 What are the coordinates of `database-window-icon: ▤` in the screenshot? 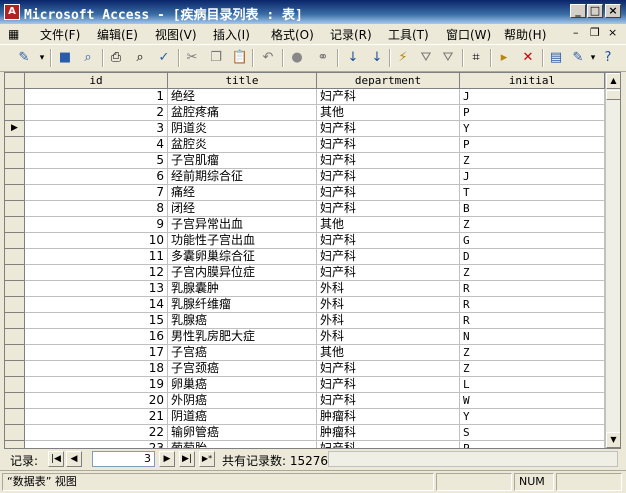 It's located at (556, 58).